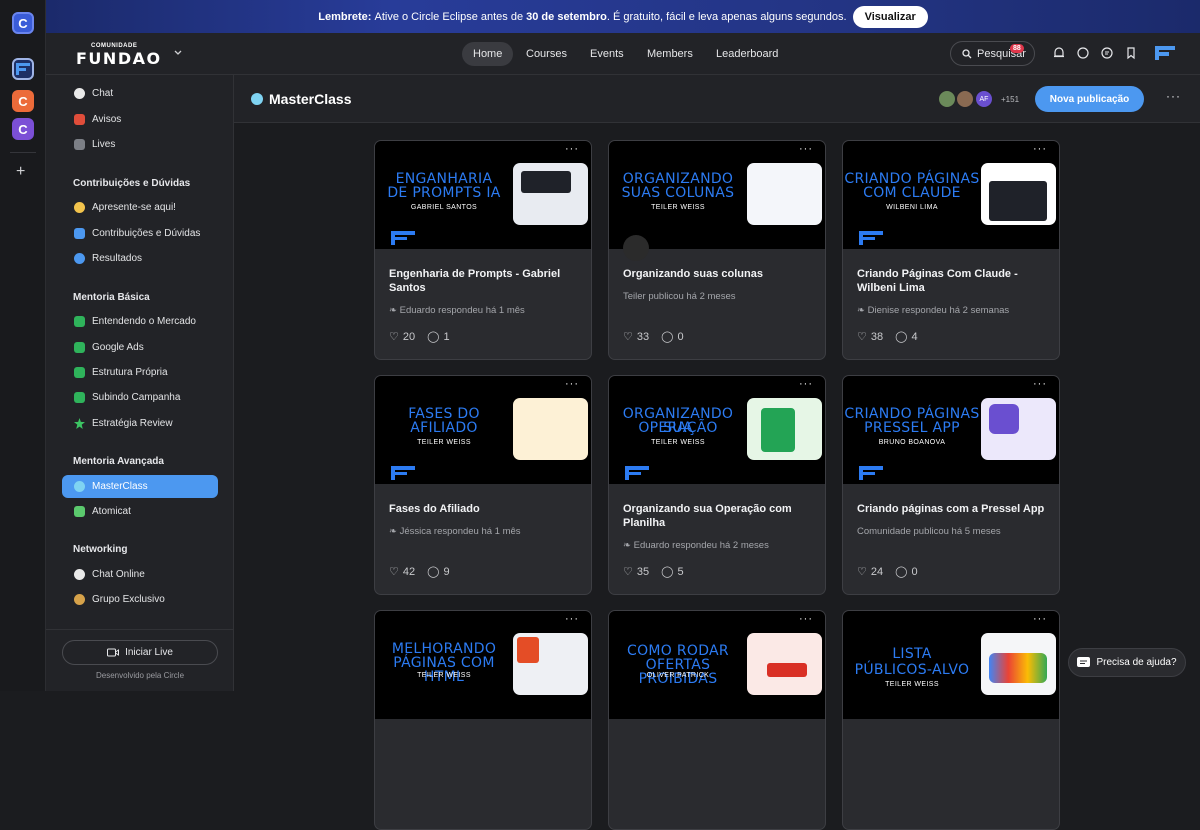 This screenshot has height=830, width=1200. Describe the element at coordinates (1083, 53) in the screenshot. I see `chat-bubble-icon` at that location.